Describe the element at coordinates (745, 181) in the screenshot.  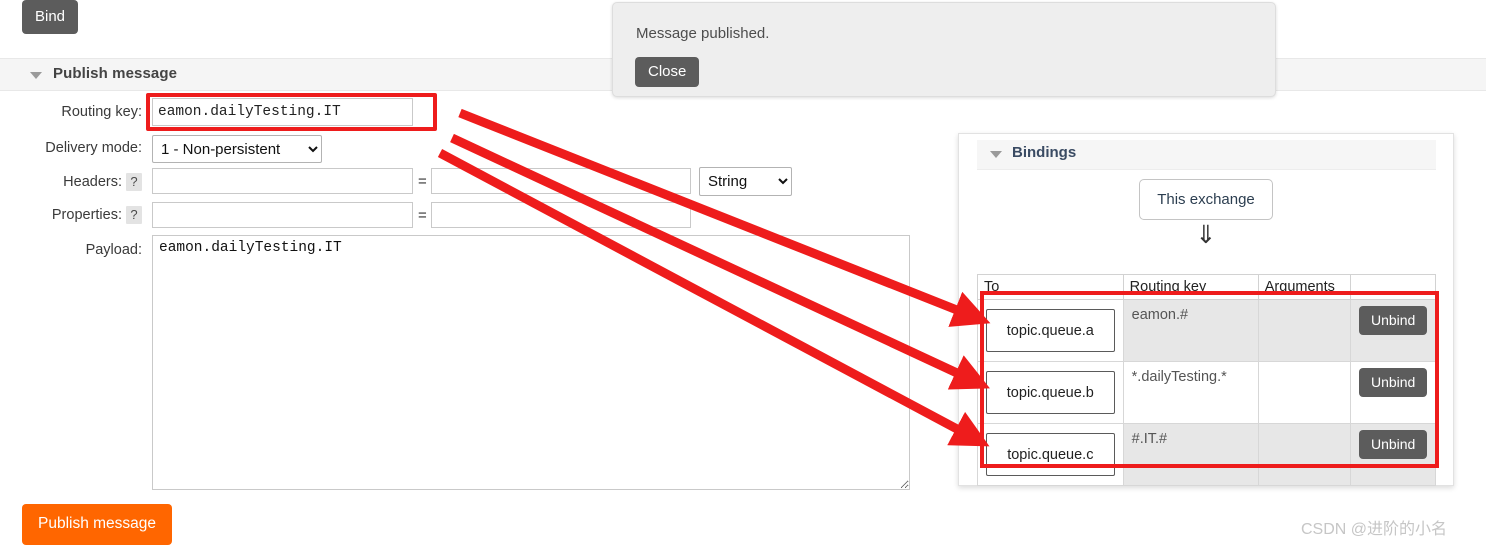
I see `headers-type-select: String` at that location.